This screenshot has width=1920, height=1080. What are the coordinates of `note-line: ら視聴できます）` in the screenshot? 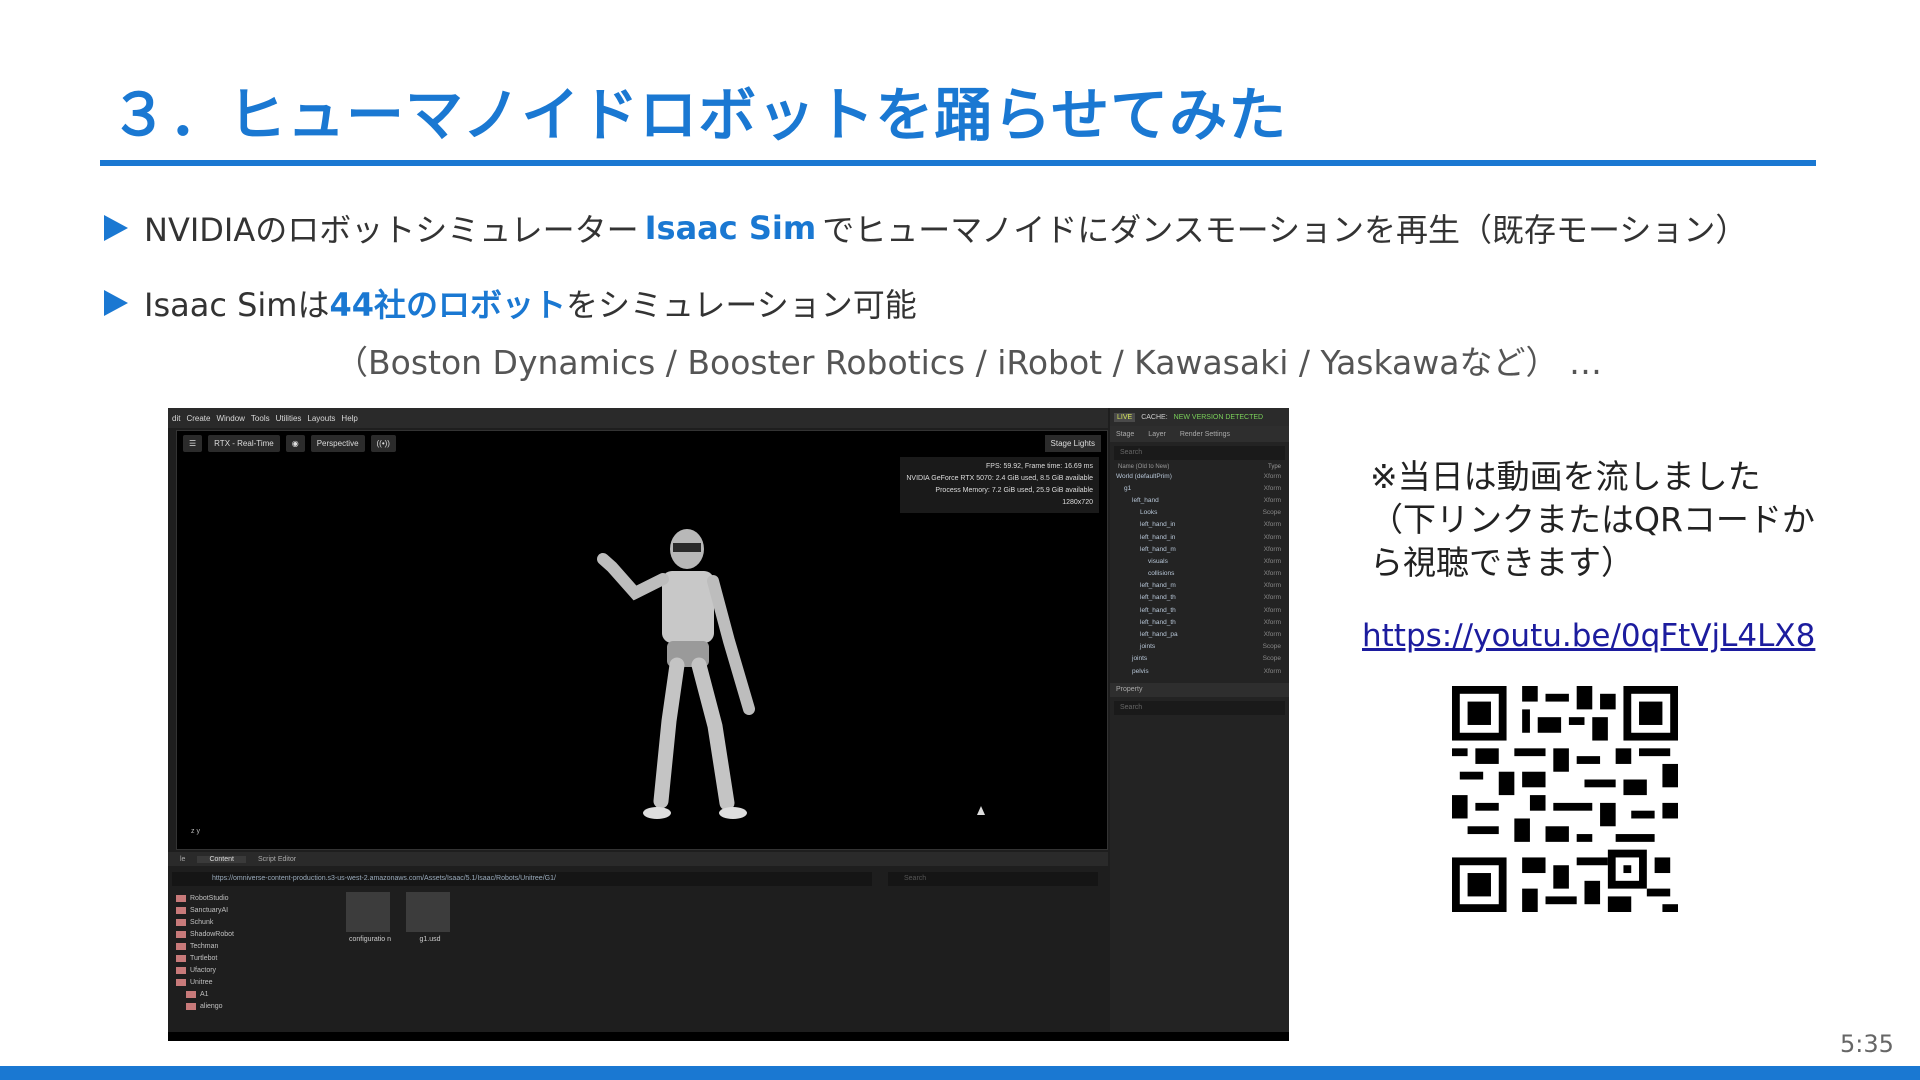 It's located at (1502, 562).